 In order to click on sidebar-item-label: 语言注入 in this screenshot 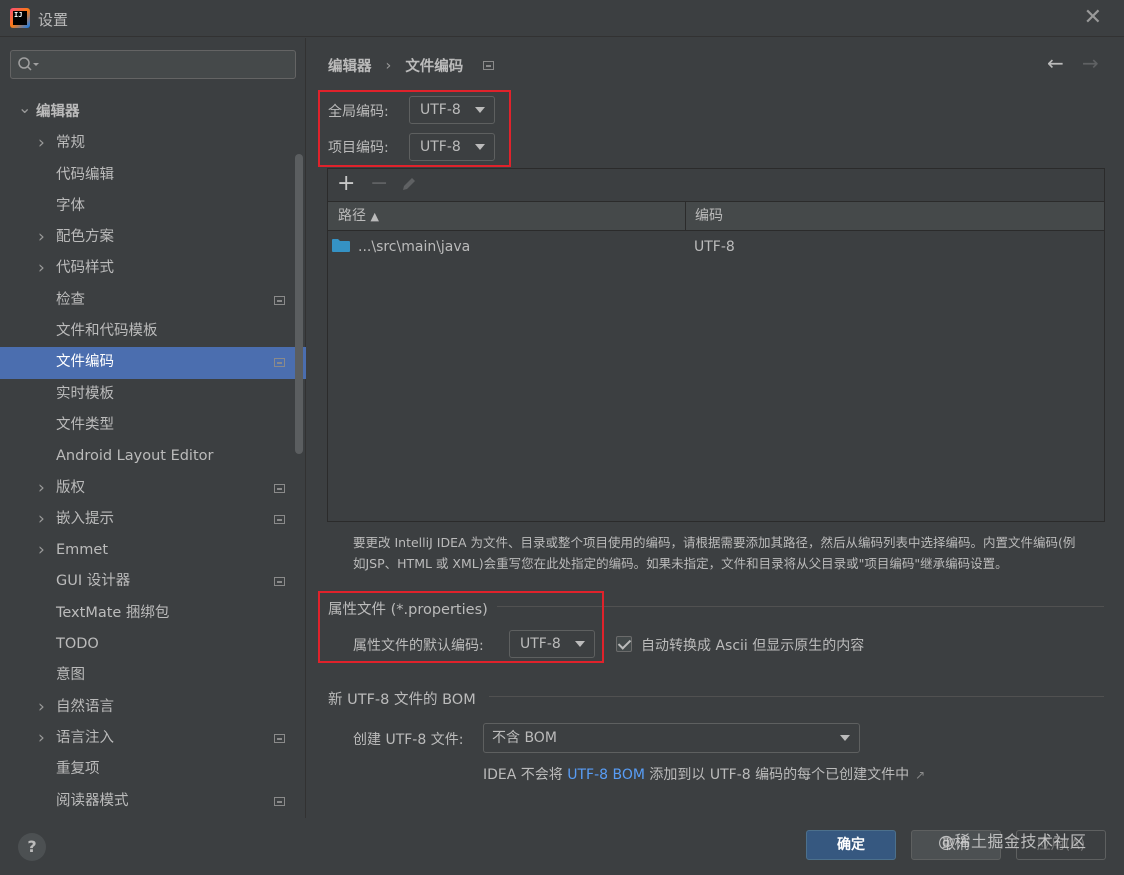, I will do `click(85, 737)`.